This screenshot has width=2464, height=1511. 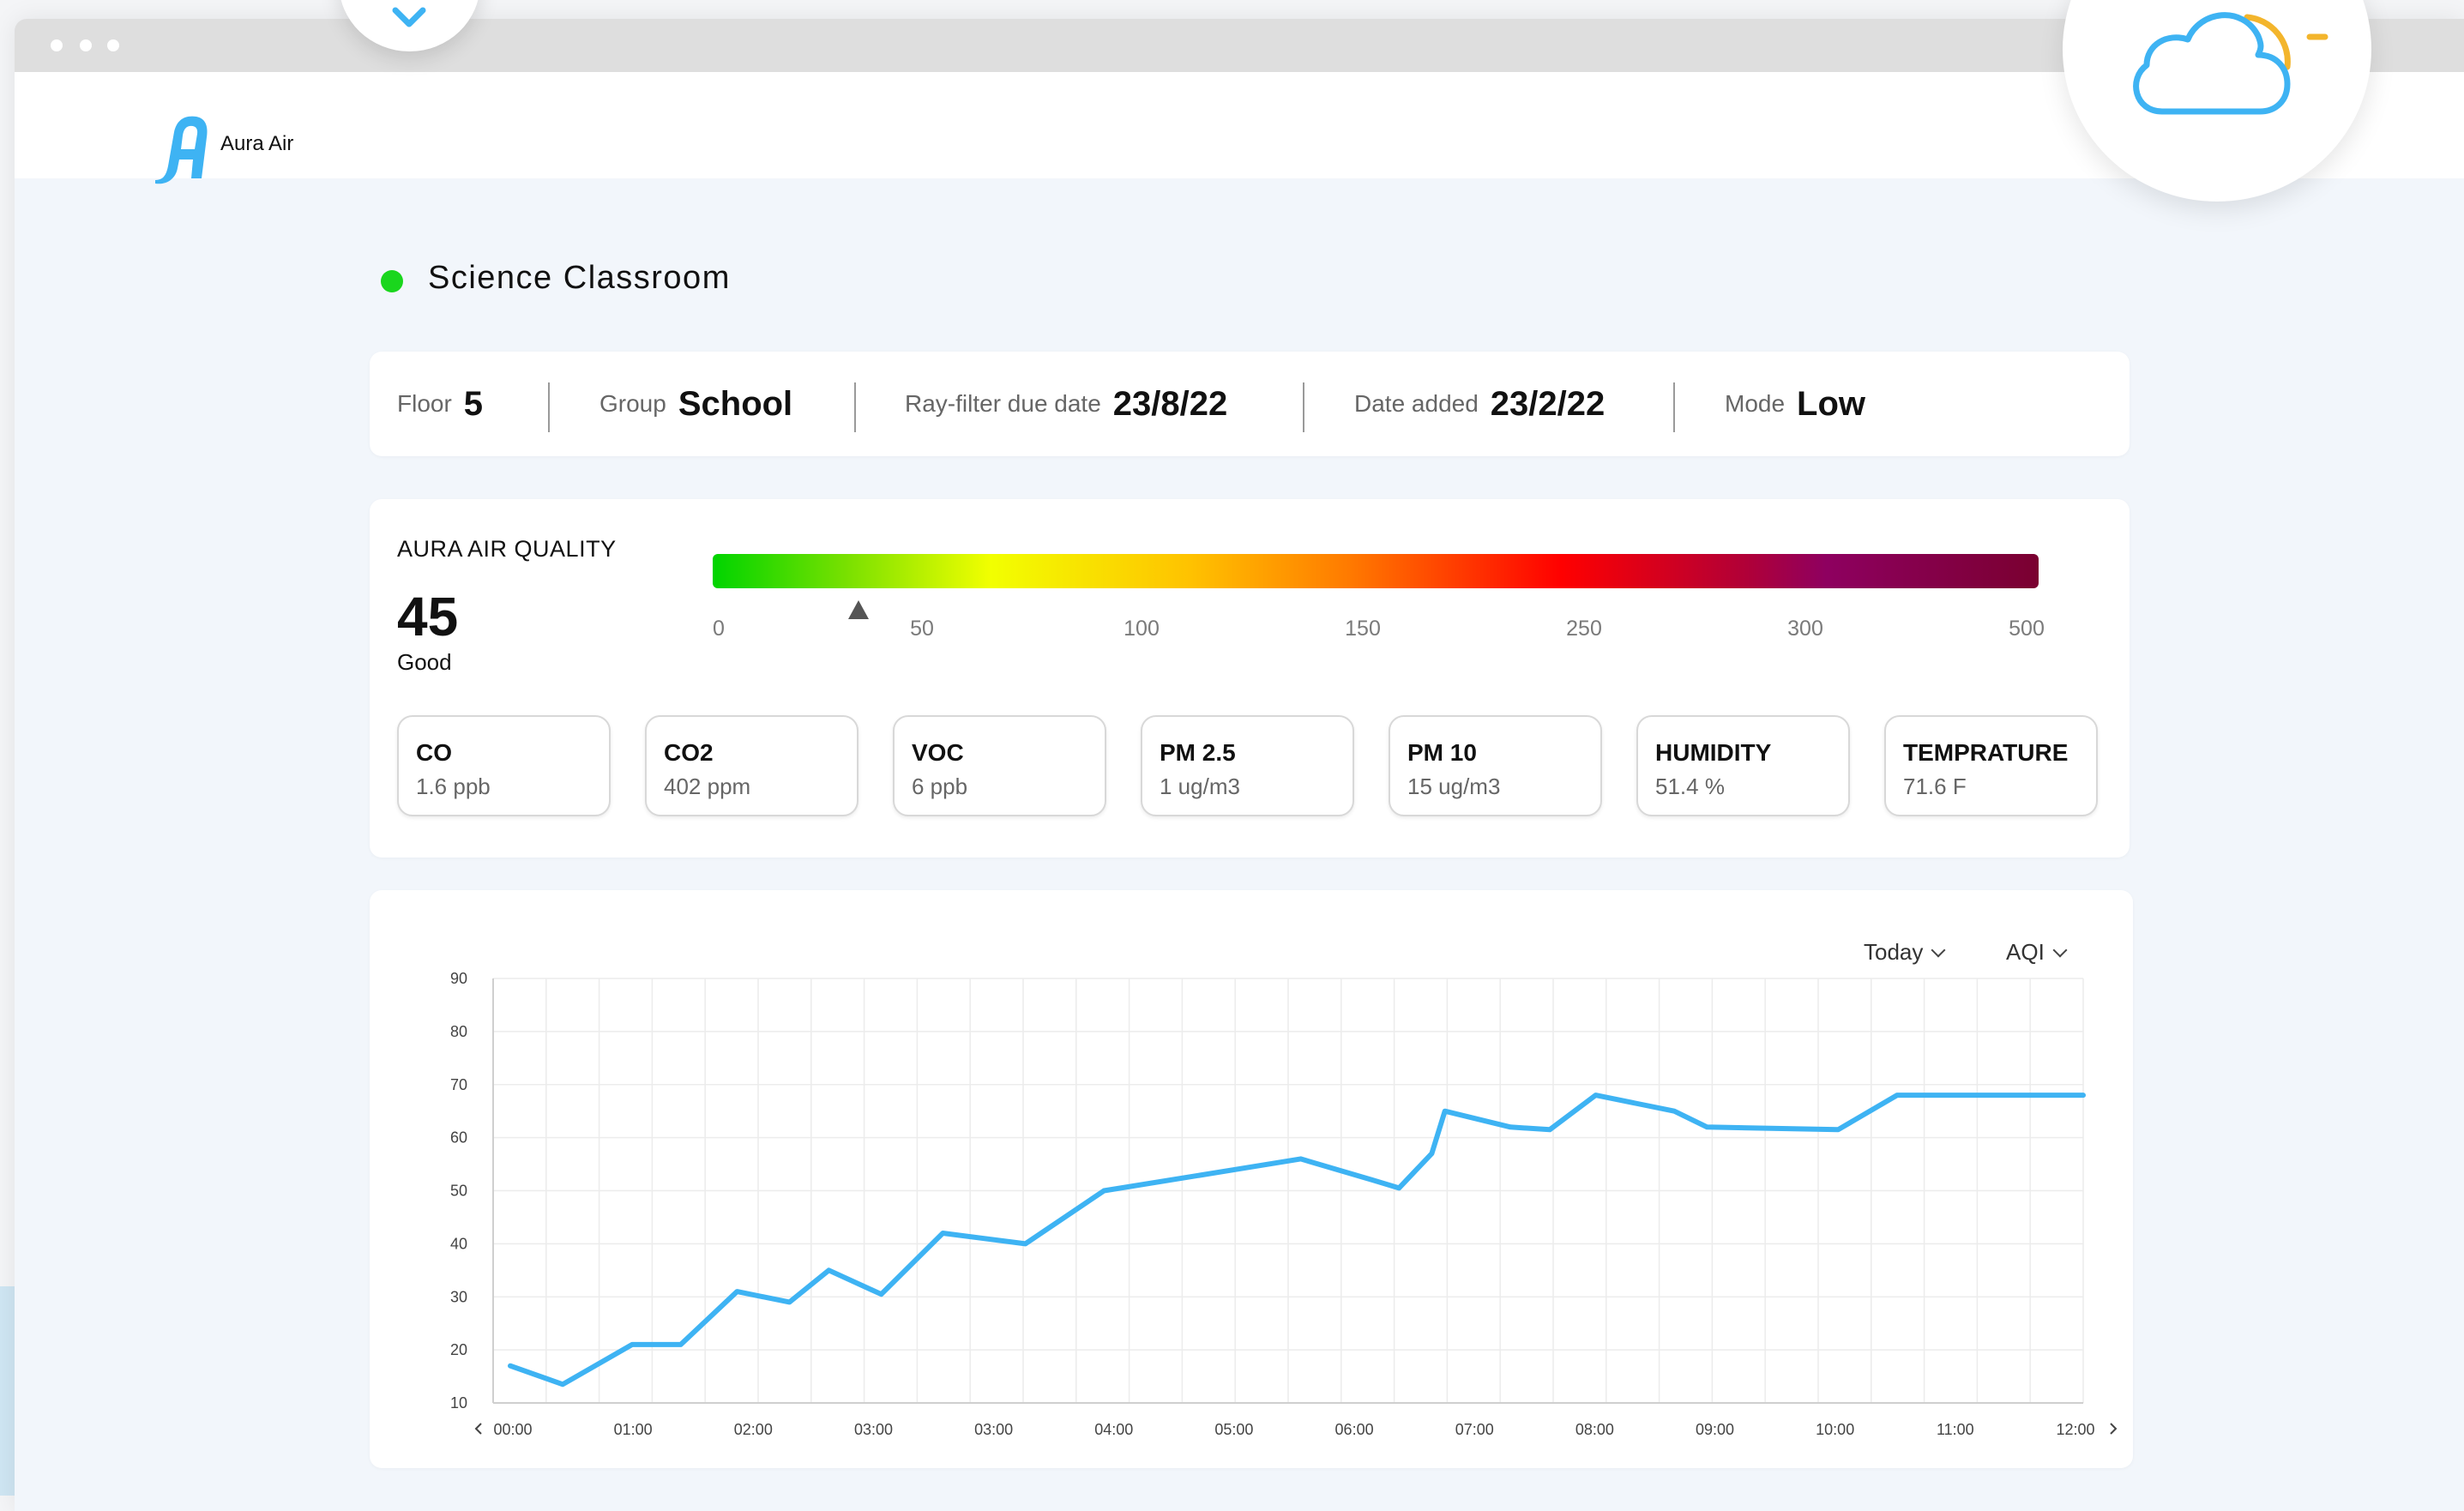 I want to click on x-tick-label: 11:00, so click(x=1956, y=1429).